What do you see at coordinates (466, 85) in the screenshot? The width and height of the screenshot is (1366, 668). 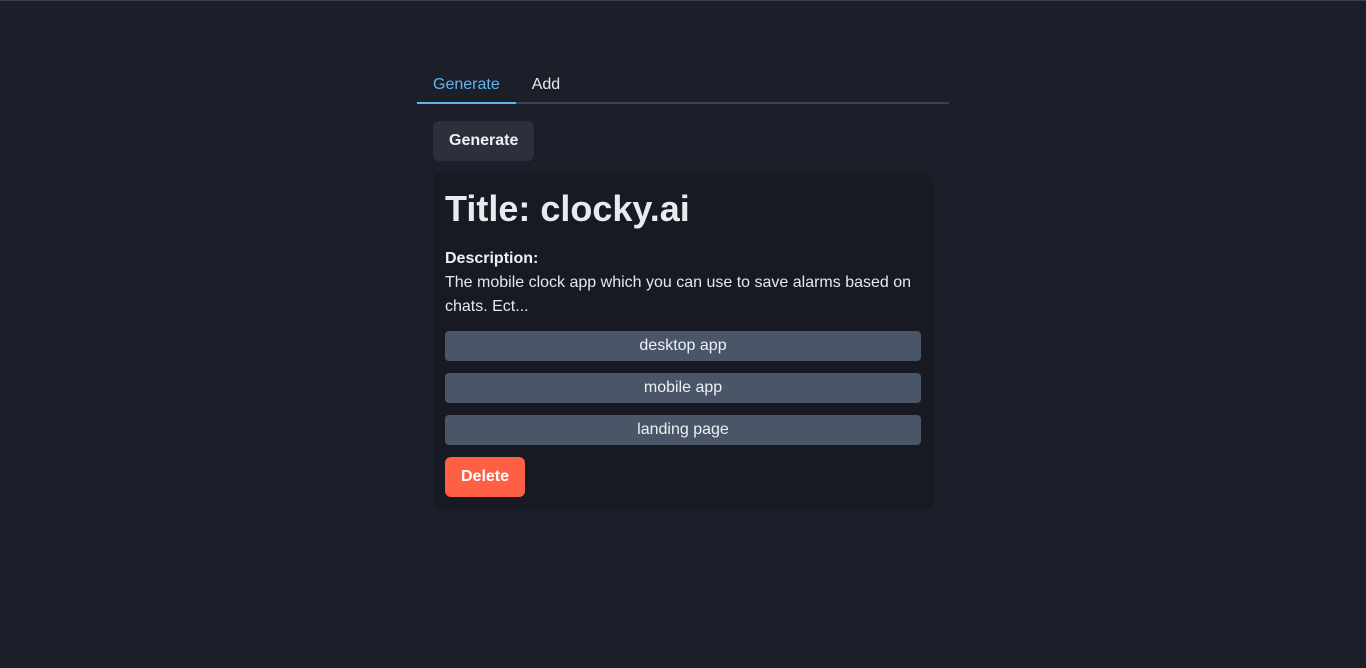 I see `tab-generate: Generate` at bounding box center [466, 85].